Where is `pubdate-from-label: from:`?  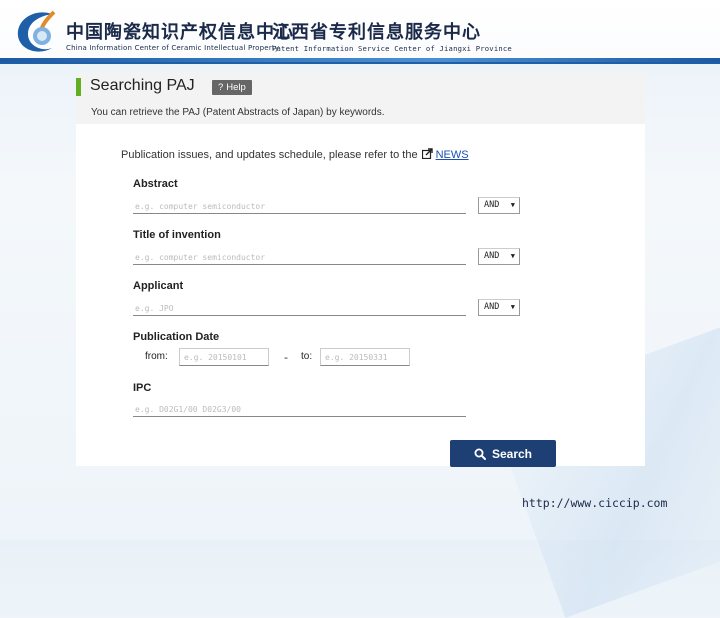
pubdate-from-label: from: is located at coordinates (156, 356).